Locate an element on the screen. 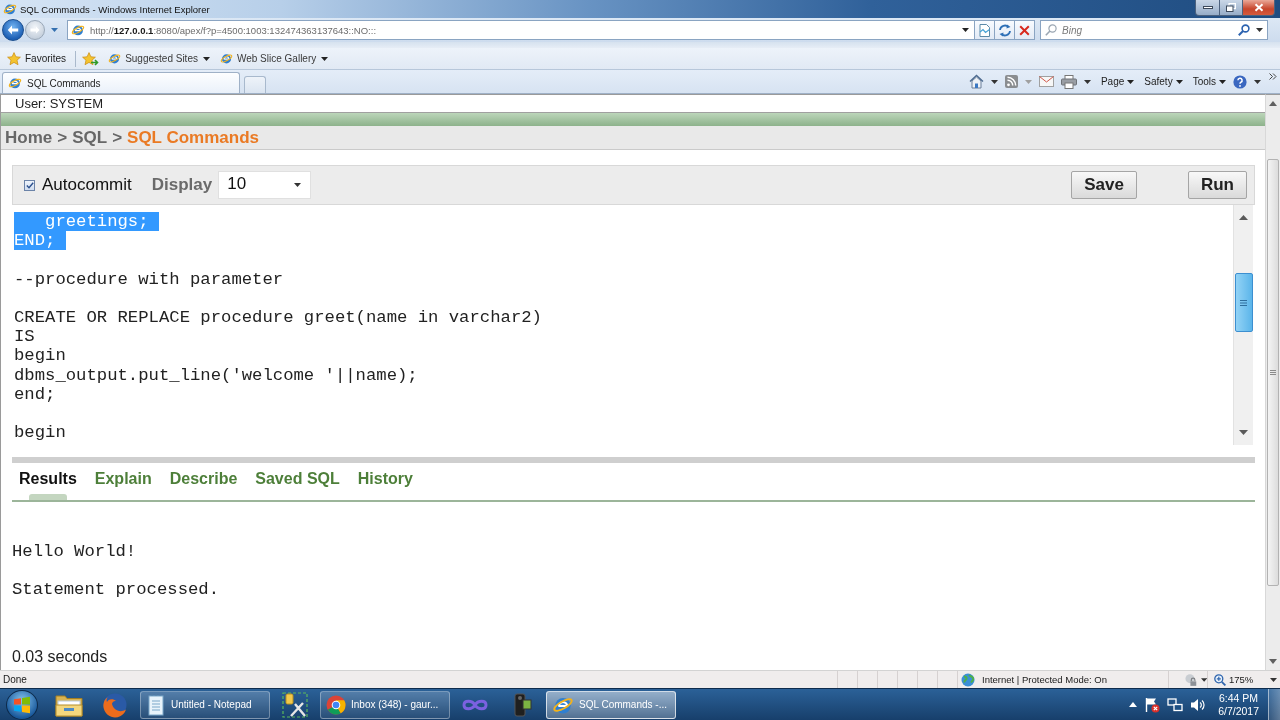 This screenshot has width=1280, height=720. mail-icon is located at coordinates (1046, 81).